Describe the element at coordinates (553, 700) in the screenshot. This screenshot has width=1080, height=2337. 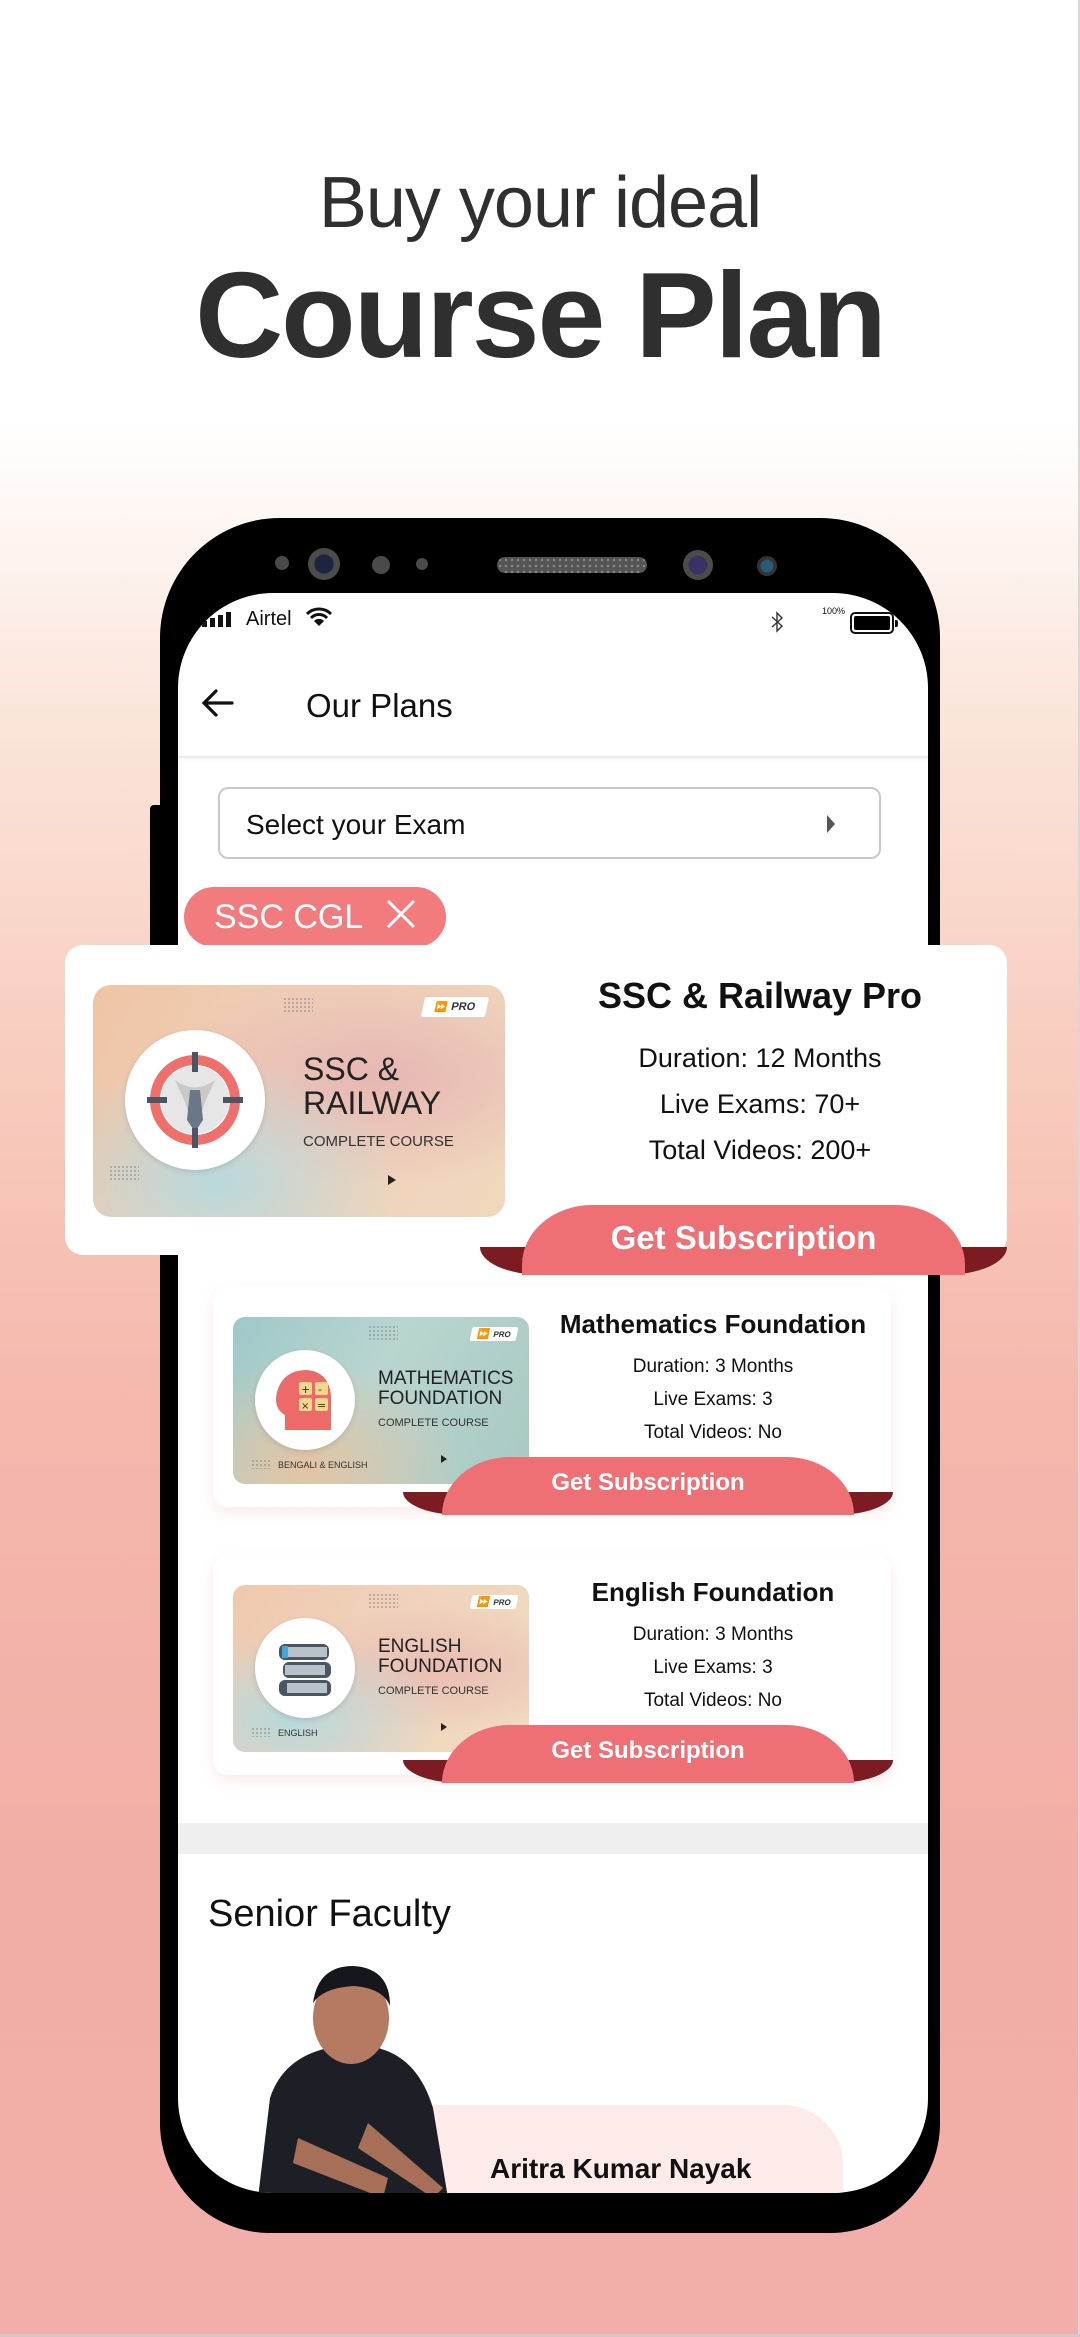
I see `app-bar: Our Plans` at that location.